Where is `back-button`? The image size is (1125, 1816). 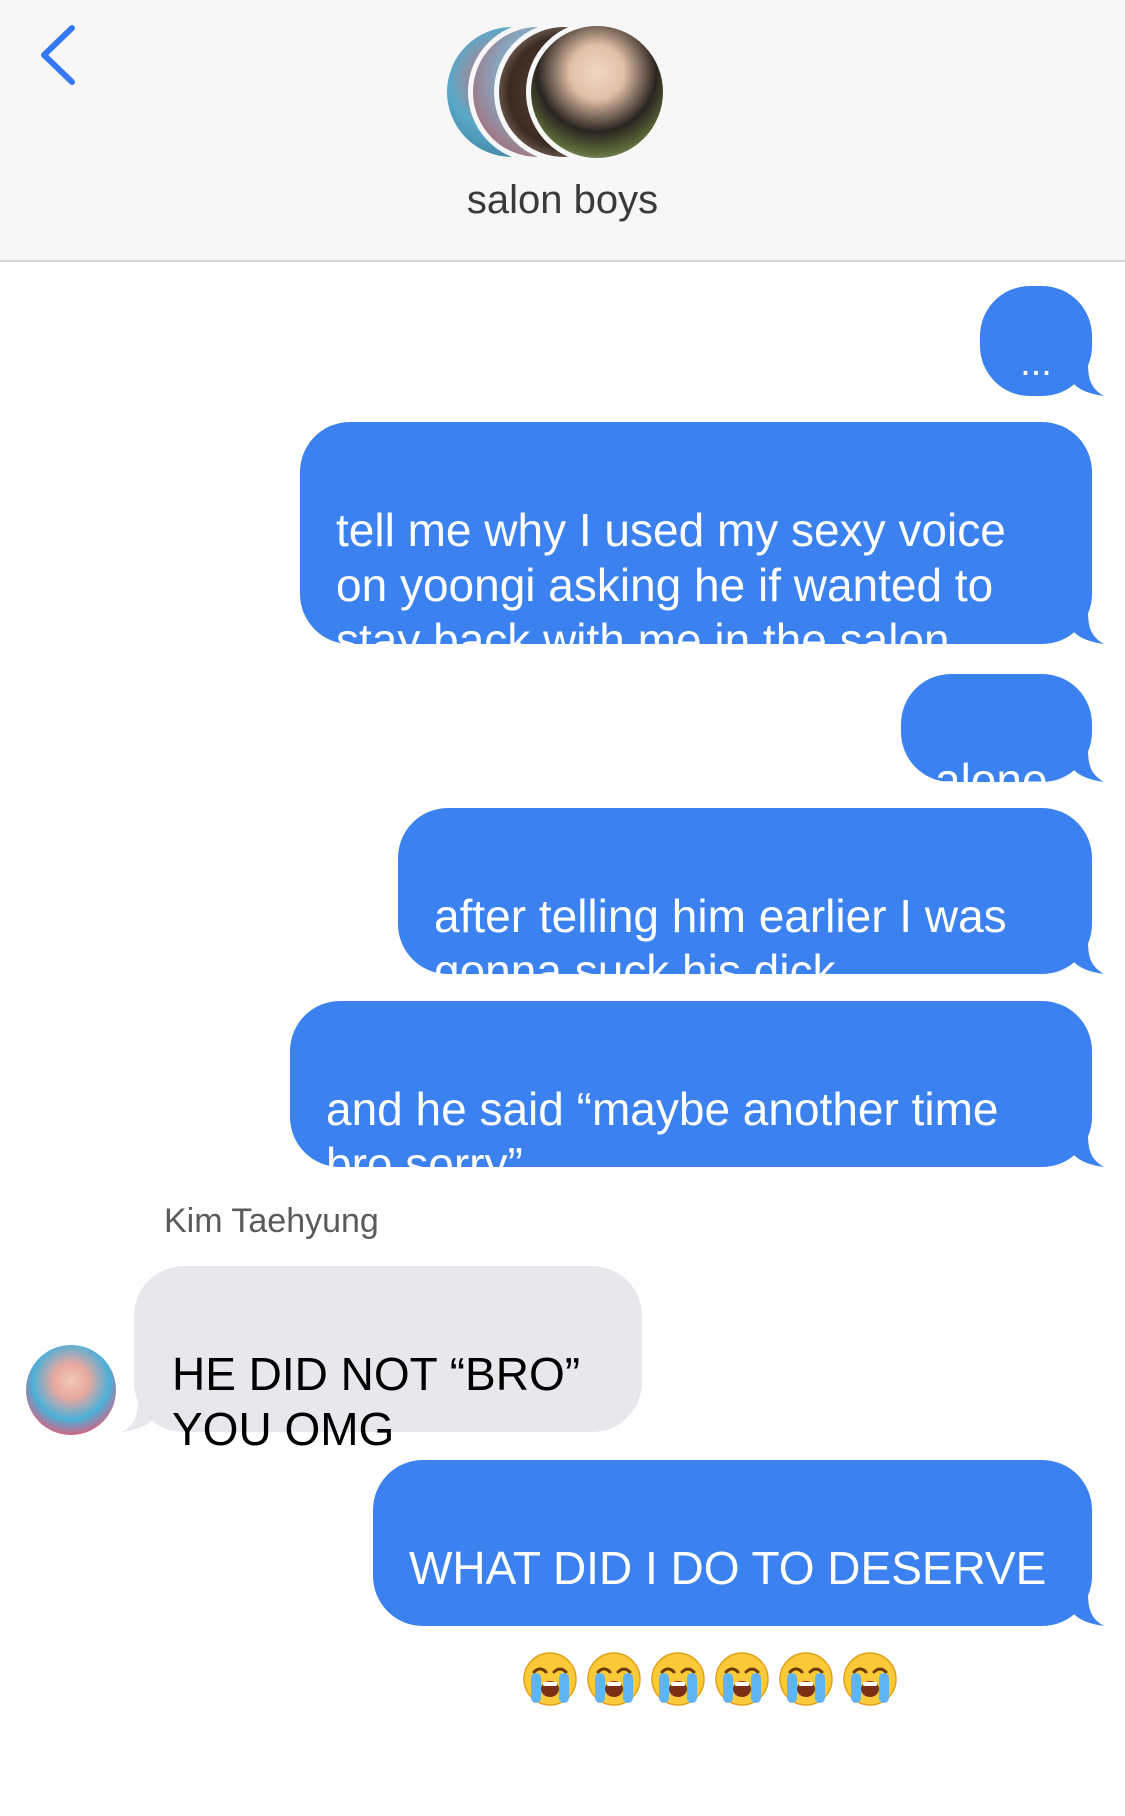 back-button is located at coordinates (60, 55).